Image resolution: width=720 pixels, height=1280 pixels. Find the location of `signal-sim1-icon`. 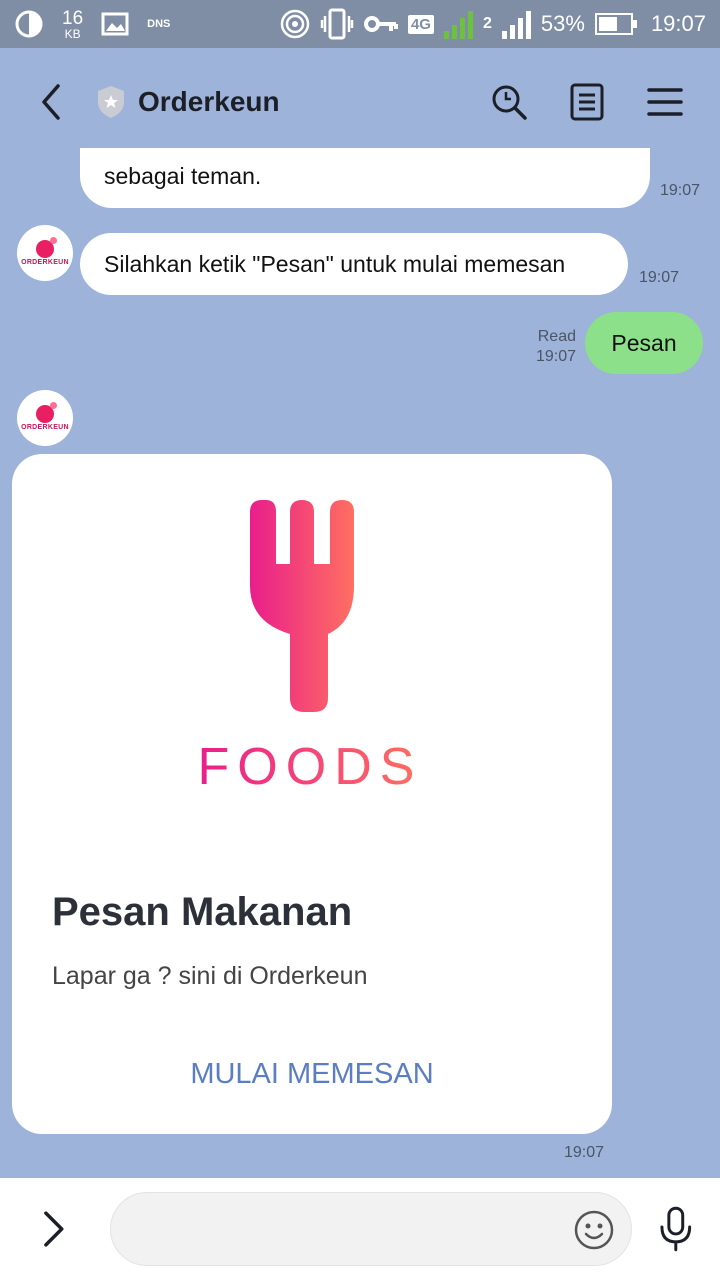

signal-sim1-icon is located at coordinates (458, 24).